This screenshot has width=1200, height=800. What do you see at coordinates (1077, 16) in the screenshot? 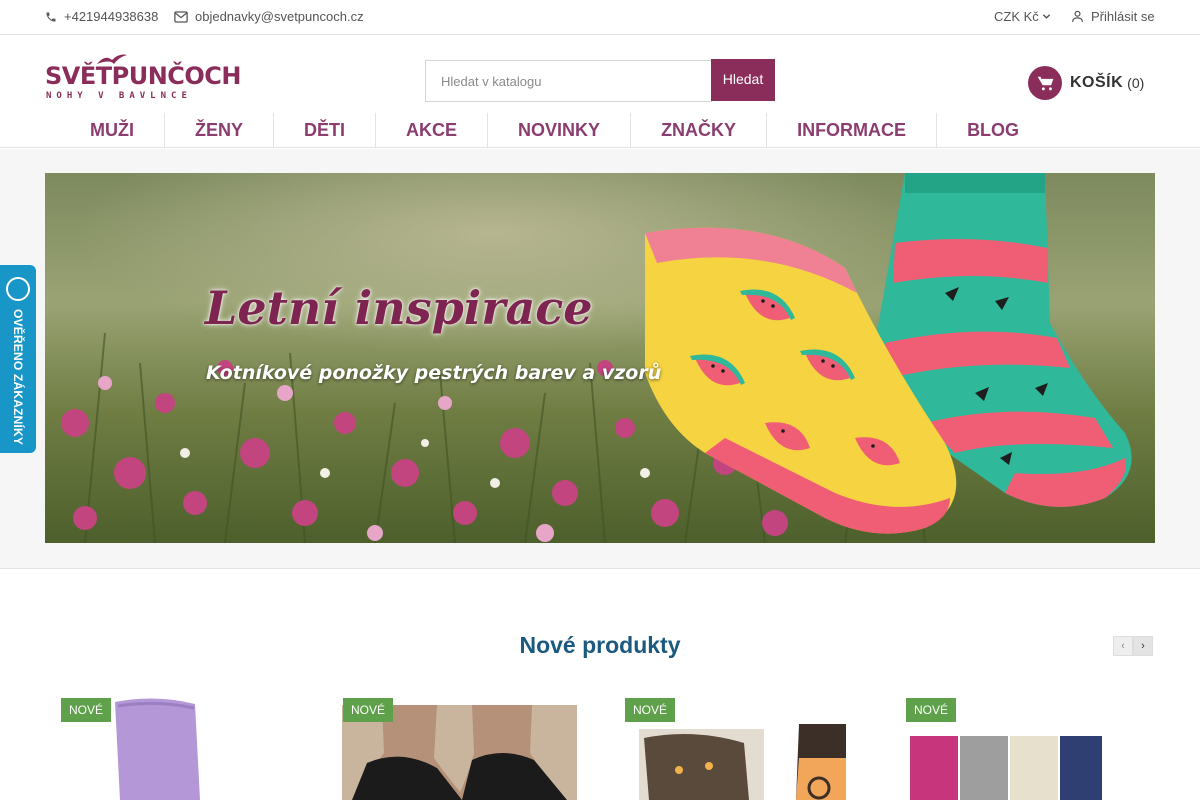
I see `user-icon` at bounding box center [1077, 16].